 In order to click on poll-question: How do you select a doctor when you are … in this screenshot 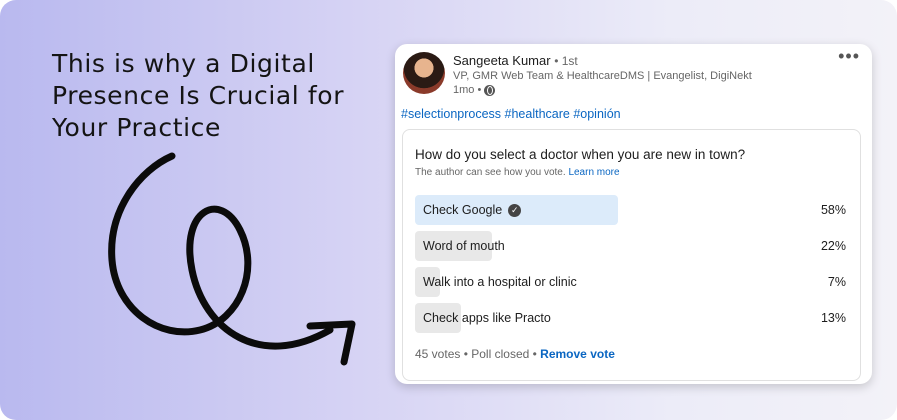, I will do `click(580, 154)`.